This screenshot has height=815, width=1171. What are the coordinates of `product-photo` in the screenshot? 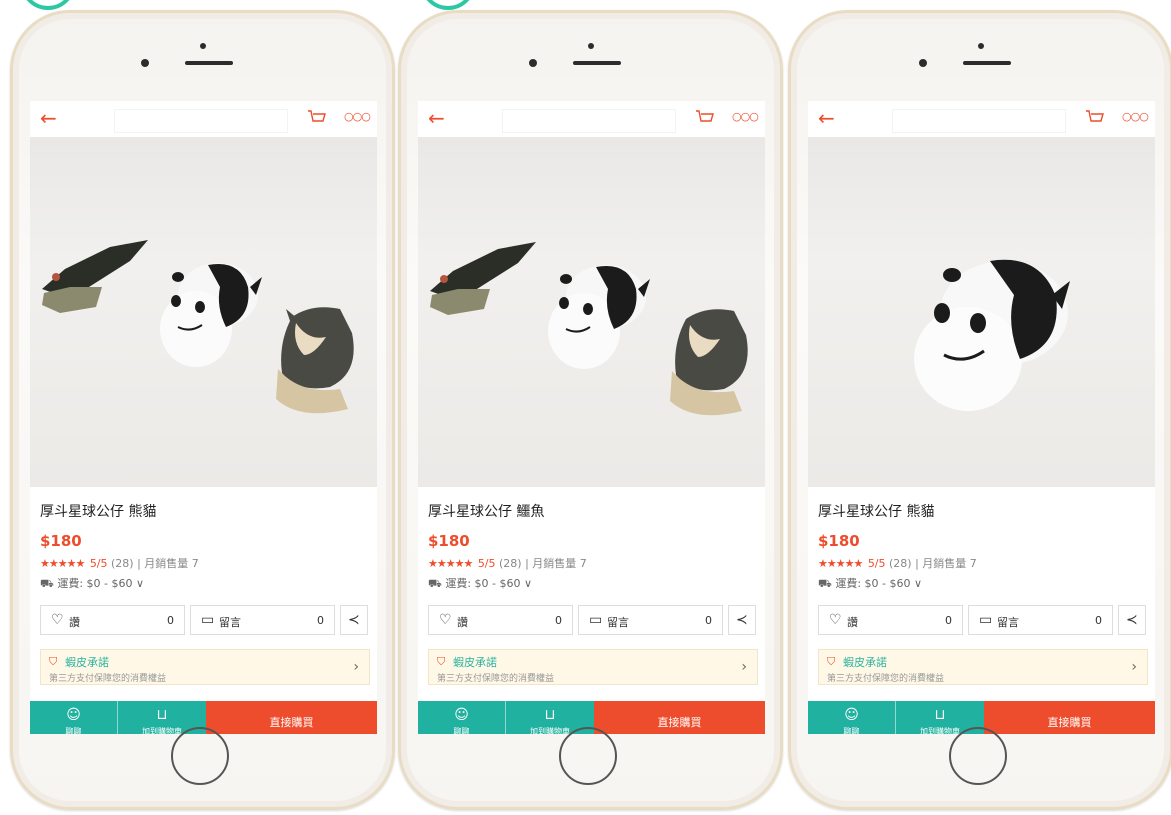 It's located at (591, 312).